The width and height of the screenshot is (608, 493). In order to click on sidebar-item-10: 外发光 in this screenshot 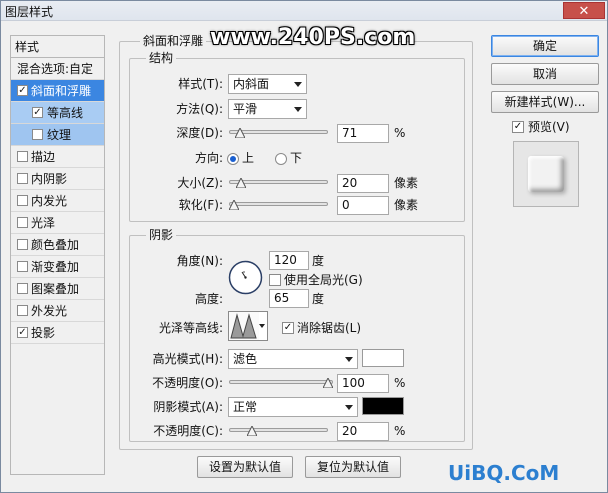, I will do `click(57, 311)`.